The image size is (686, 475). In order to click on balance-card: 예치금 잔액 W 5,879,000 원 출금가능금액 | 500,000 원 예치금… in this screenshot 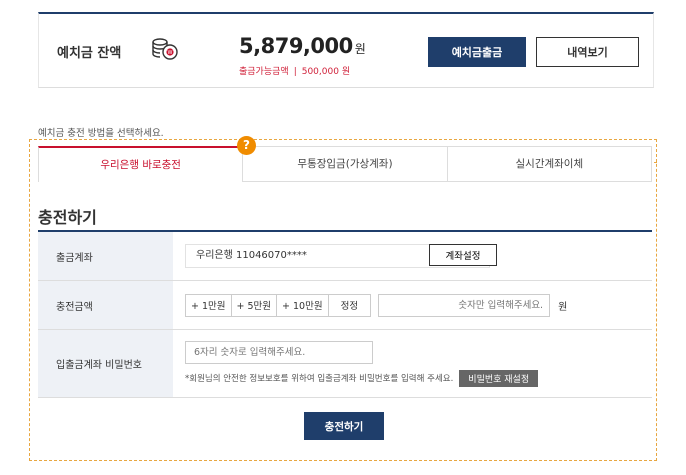, I will do `click(346, 50)`.